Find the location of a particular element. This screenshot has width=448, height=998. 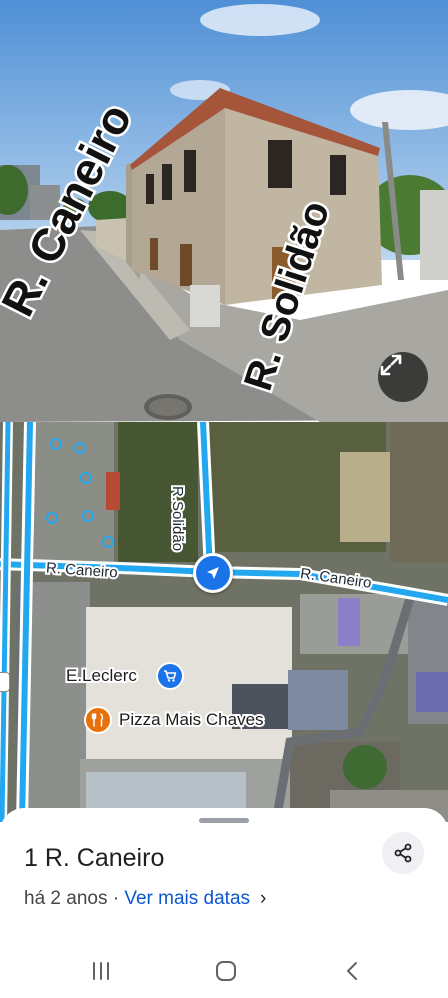

poi-pin-pizza is located at coordinates (98, 720).